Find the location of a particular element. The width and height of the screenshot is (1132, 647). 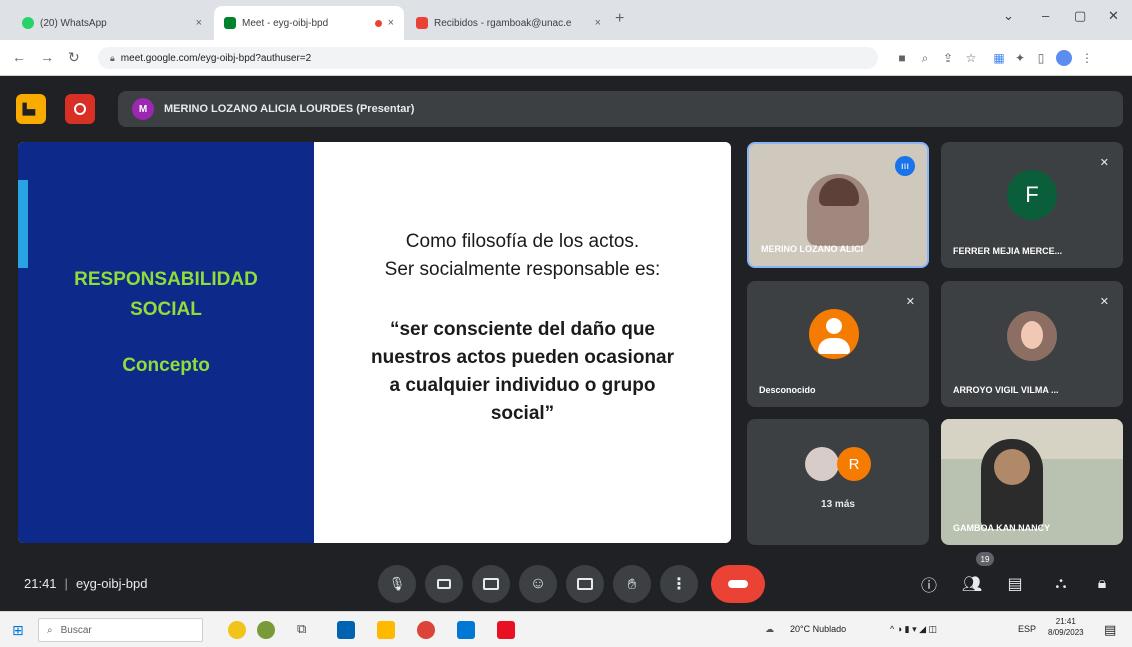

unknown-avatar-icon is located at coordinates (834, 334).